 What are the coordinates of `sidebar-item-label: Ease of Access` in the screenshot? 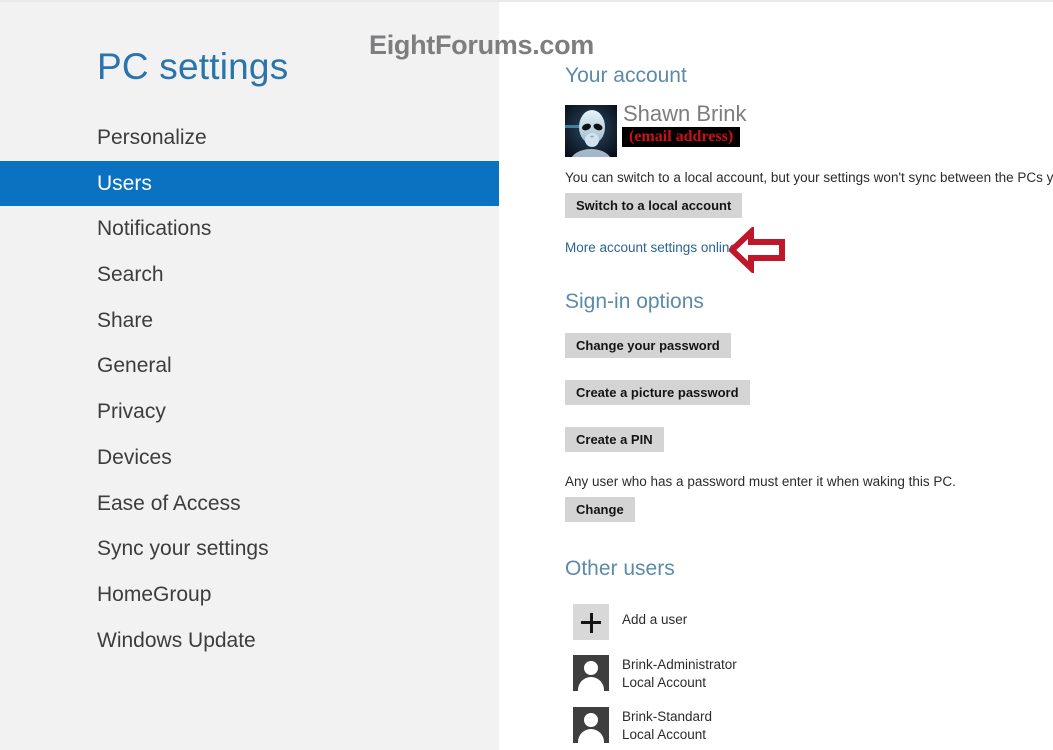 It's located at (169, 503).